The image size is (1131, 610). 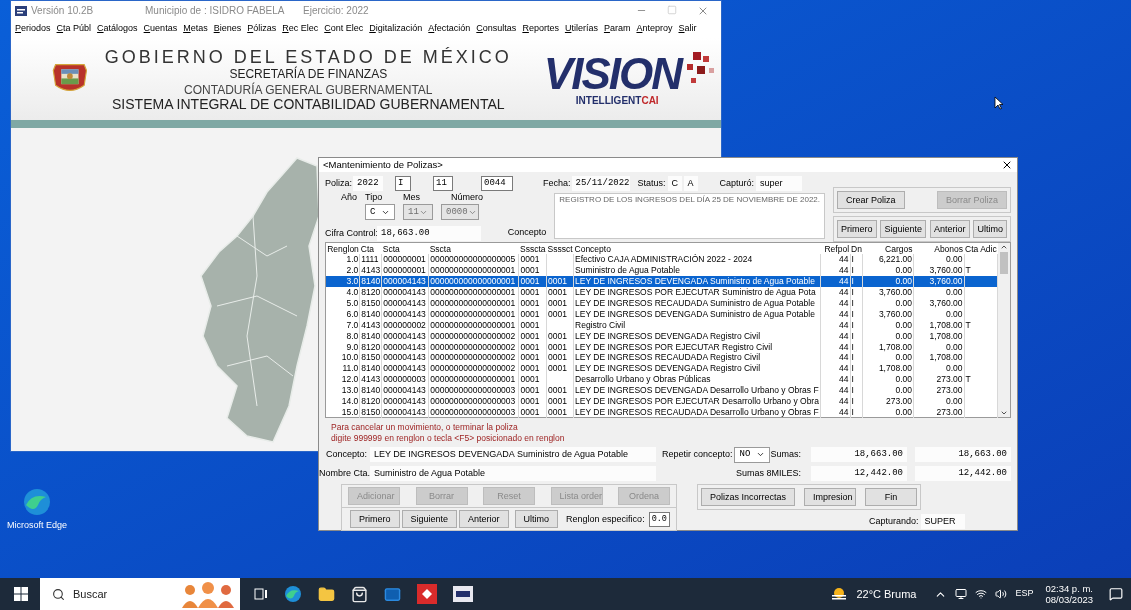 What do you see at coordinates (942, 522) in the screenshot?
I see `value-field: SUPER` at bounding box center [942, 522].